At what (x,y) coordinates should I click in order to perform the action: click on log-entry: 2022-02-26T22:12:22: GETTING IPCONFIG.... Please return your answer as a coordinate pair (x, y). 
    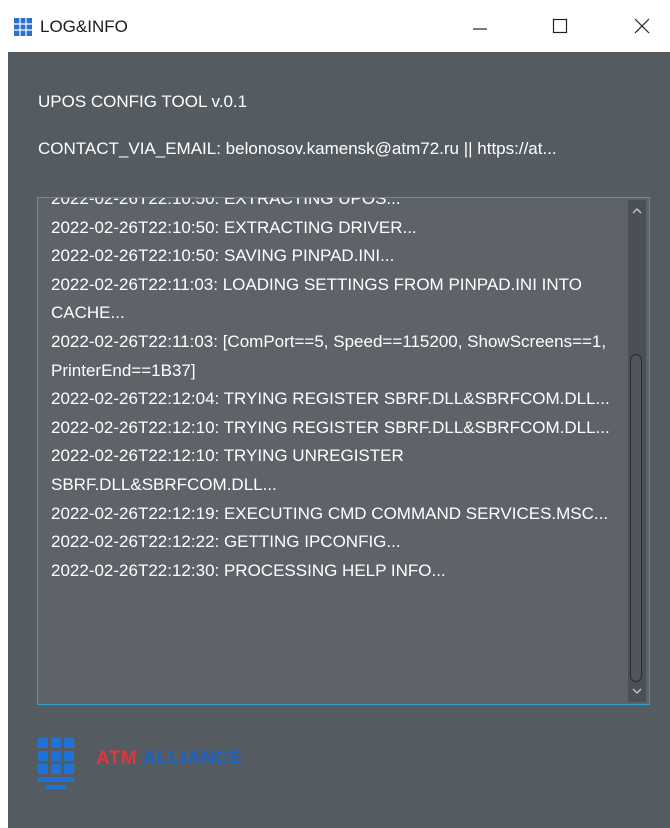
    Looking at the image, I should click on (226, 542).